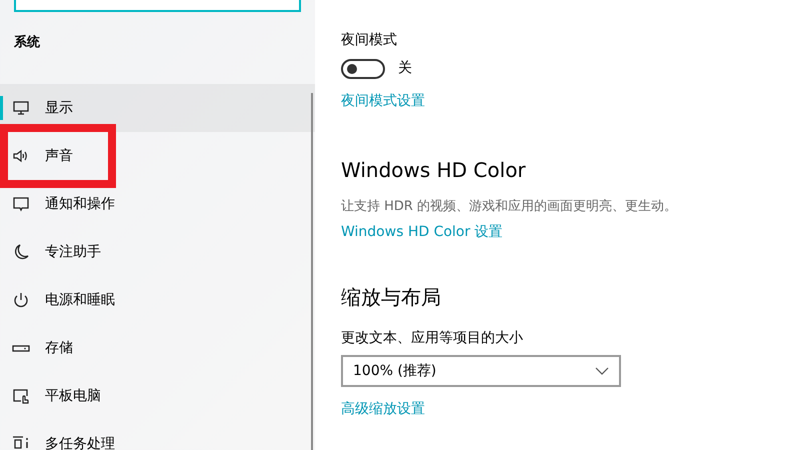  I want to click on sidebar-item: 存储, so click(157, 348).